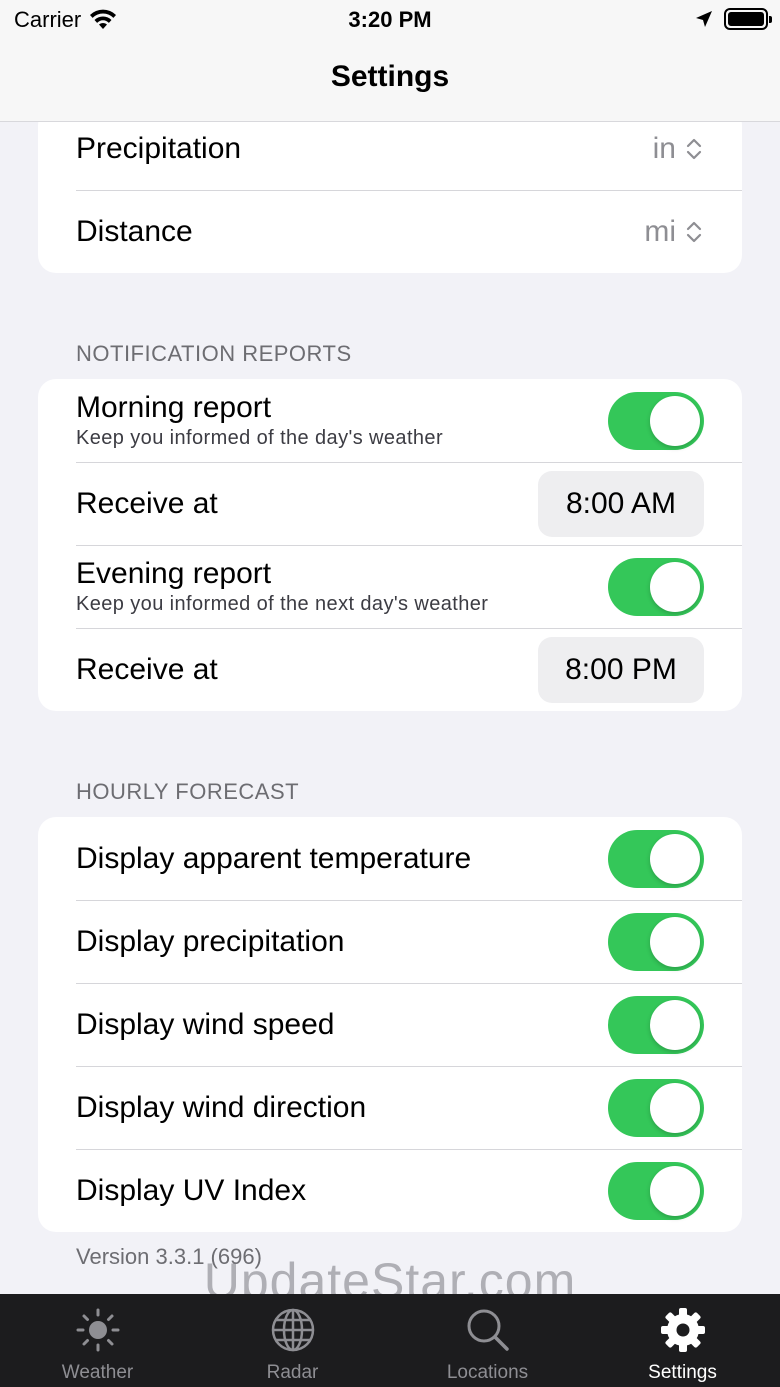 The image size is (780, 1387). Describe the element at coordinates (274, 858) in the screenshot. I see `hourly-row-label: Display apparent temperature` at that location.